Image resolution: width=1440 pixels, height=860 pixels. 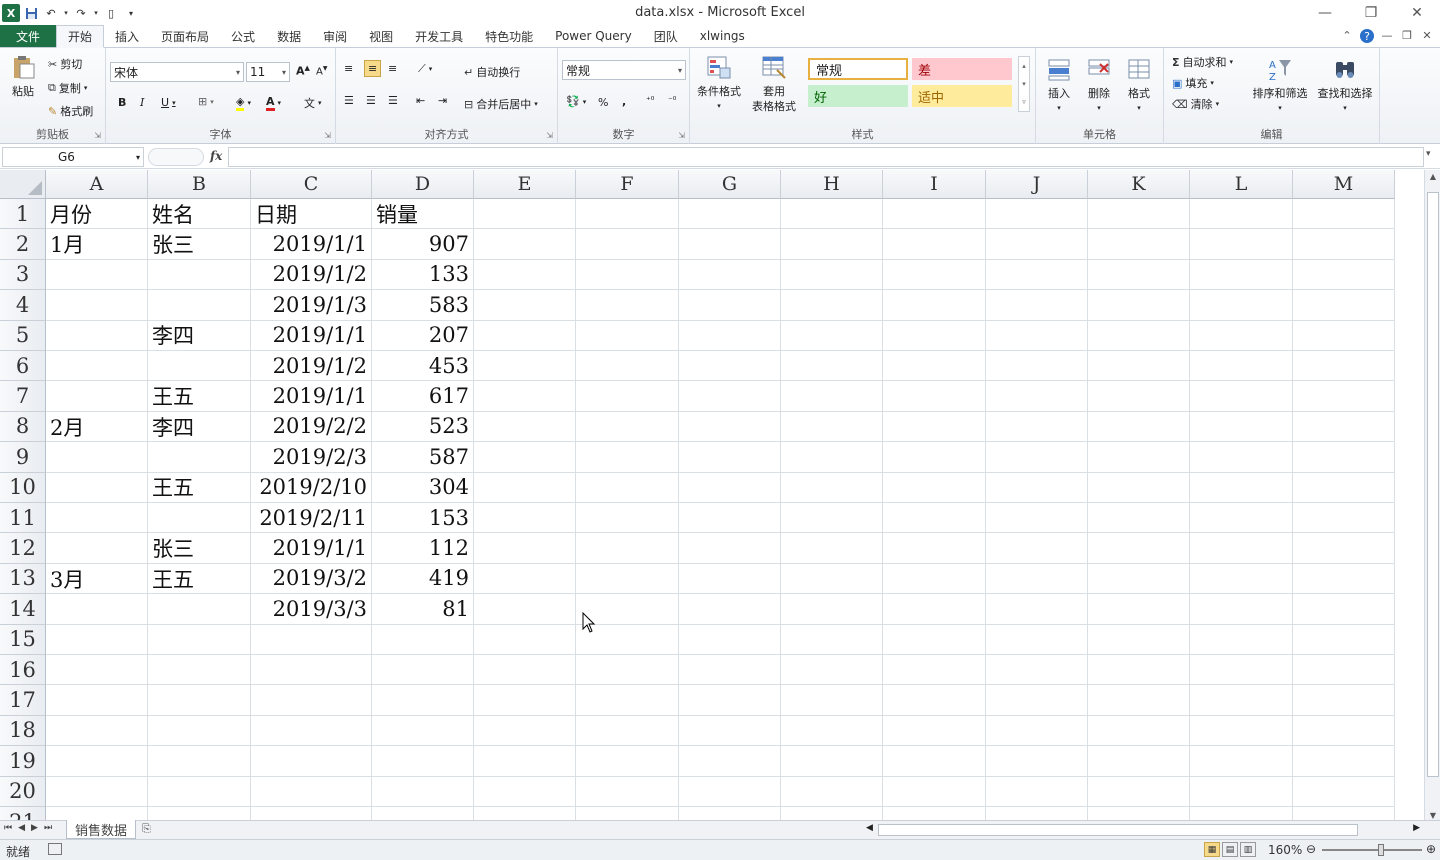 I want to click on borders-button: ⊞ ▾, so click(x=206, y=101).